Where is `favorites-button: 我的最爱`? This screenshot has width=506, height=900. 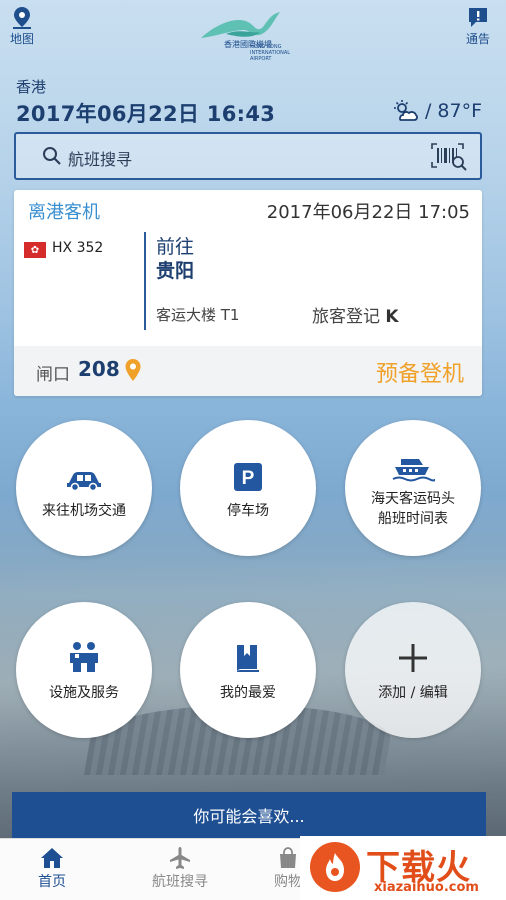 favorites-button: 我的最爱 is located at coordinates (248, 670).